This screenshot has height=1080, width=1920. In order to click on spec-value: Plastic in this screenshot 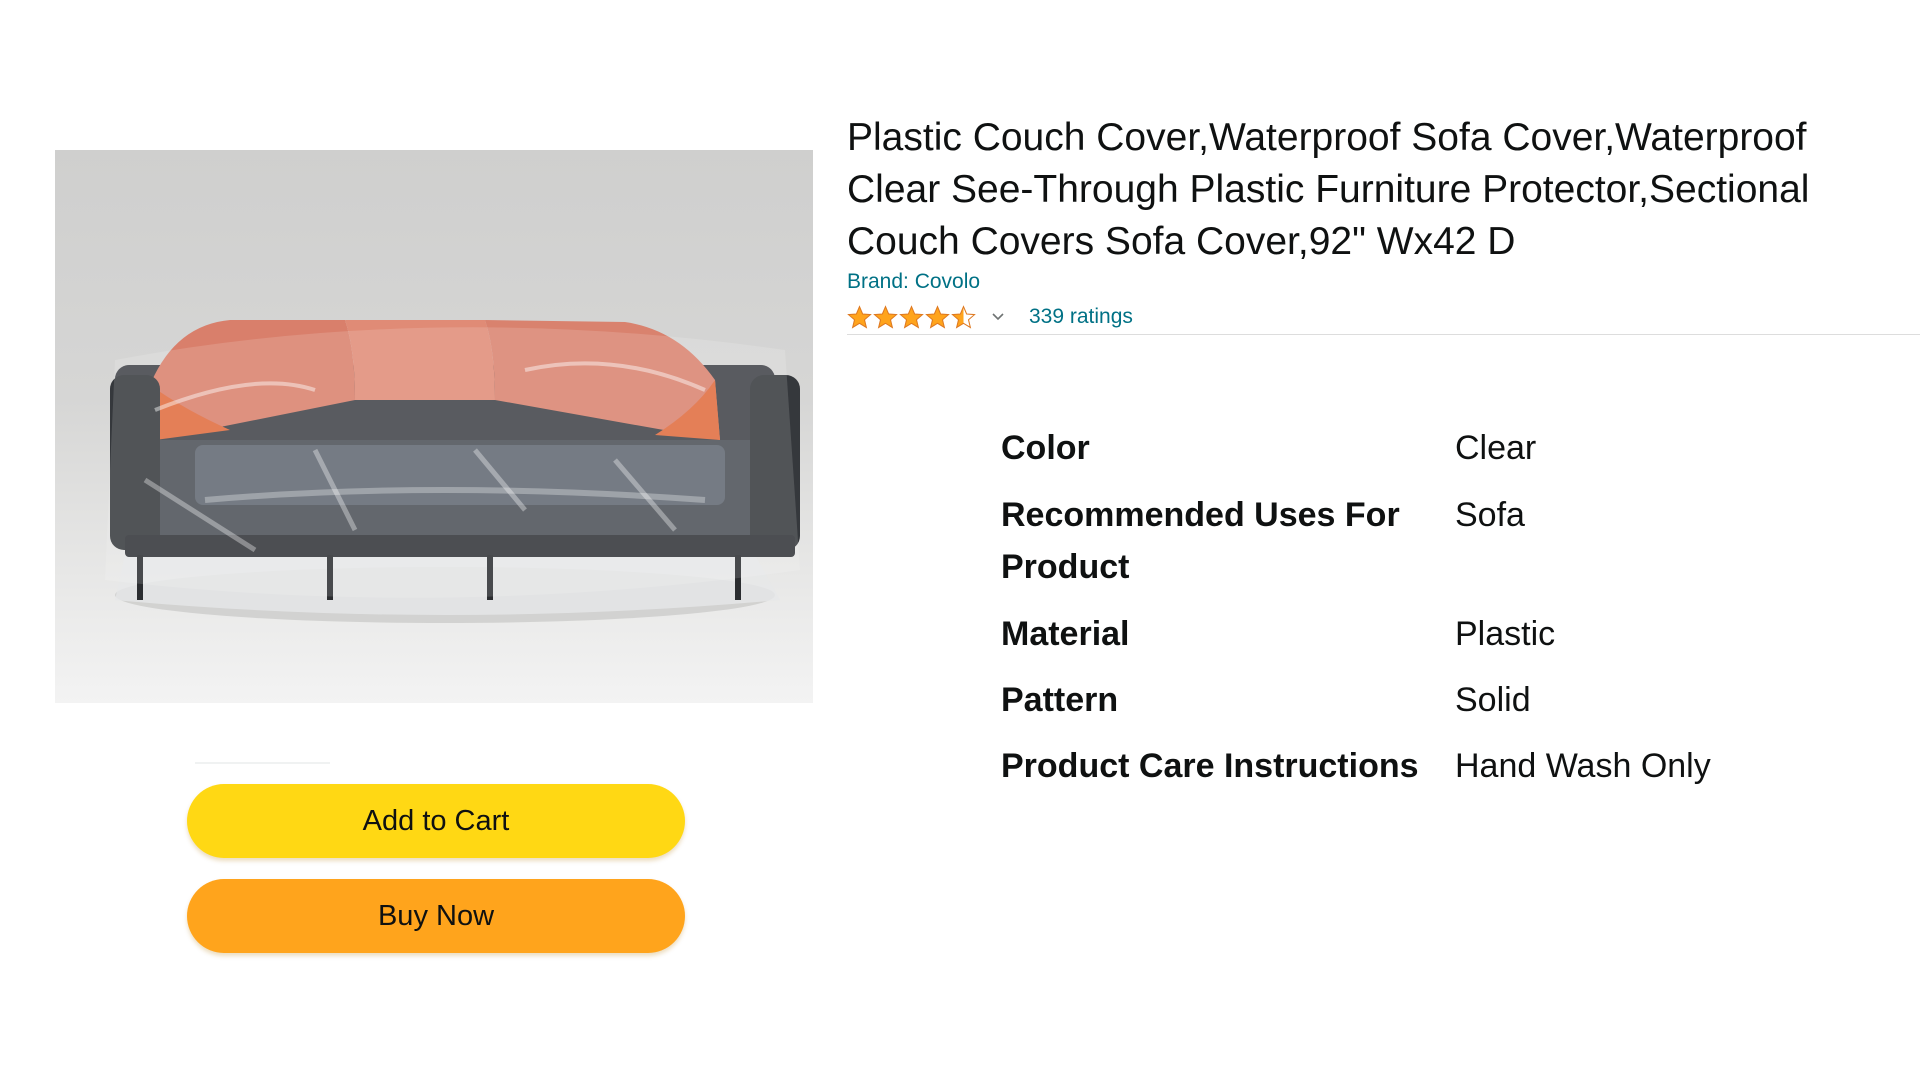, I will do `click(1505, 634)`.